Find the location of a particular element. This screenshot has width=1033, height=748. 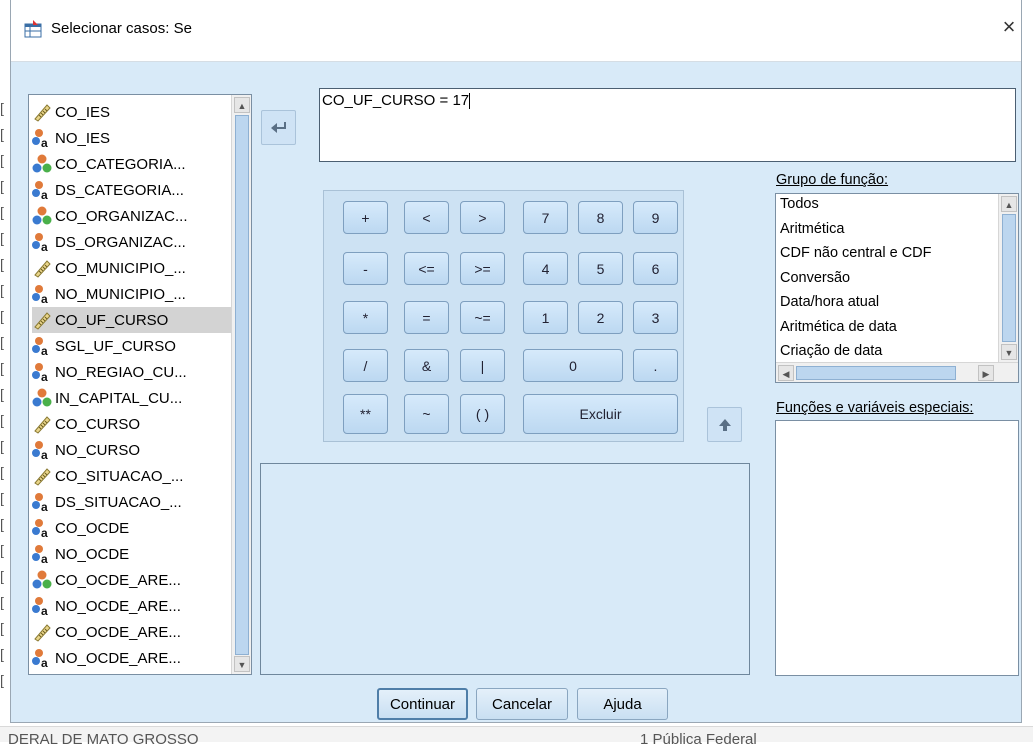

variable-item: a NO_CURSO is located at coordinates (132, 450).